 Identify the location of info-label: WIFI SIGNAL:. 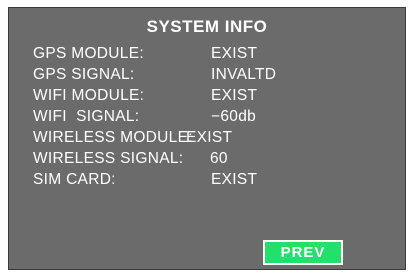
(86, 116).